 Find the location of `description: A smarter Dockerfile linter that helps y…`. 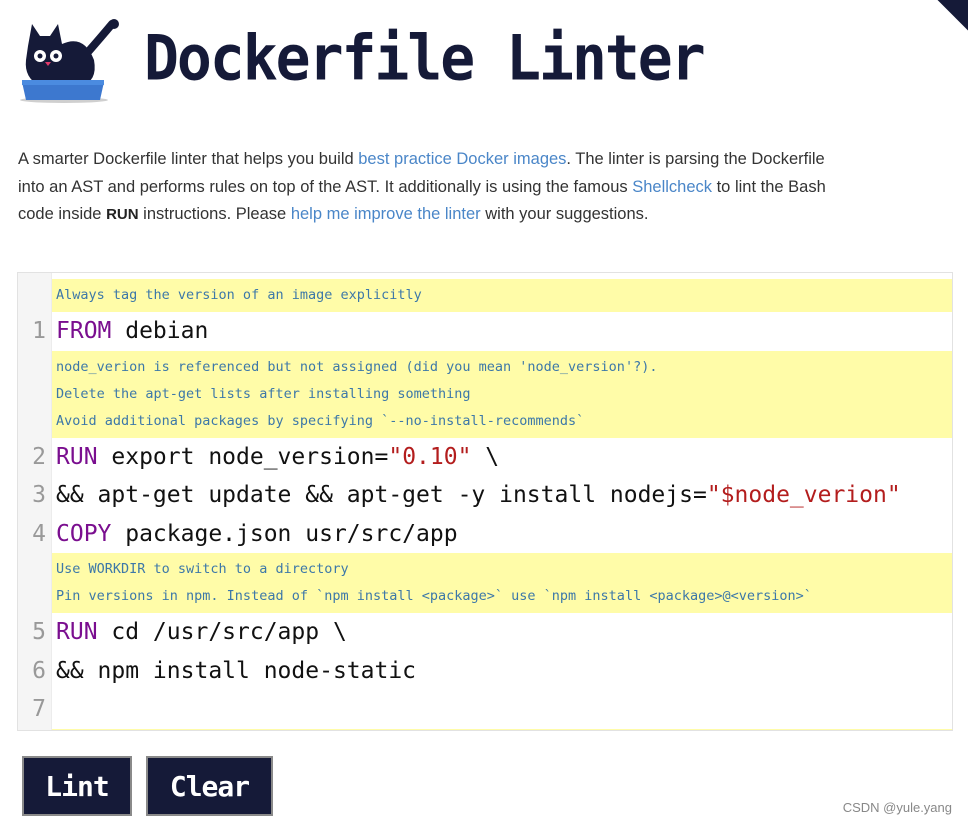

description: A smarter Dockerfile linter that helps y… is located at coordinates (428, 187).